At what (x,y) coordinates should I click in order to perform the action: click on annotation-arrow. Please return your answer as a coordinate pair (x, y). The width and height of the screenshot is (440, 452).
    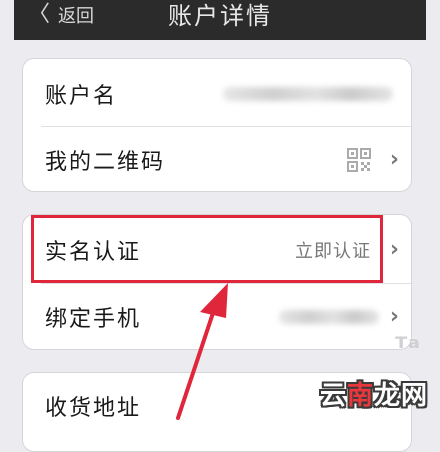
    Looking at the image, I should click on (202, 351).